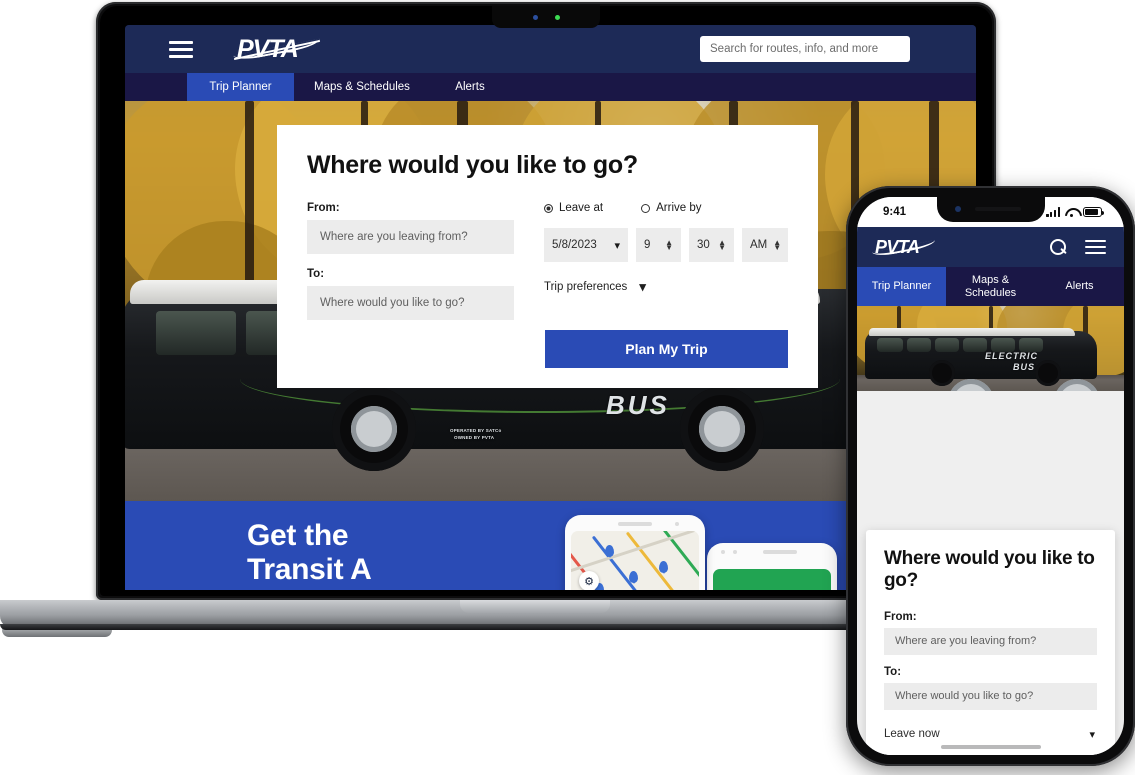 The image size is (1135, 775). What do you see at coordinates (316, 274) in the screenshot?
I see `to-label: To:` at bounding box center [316, 274].